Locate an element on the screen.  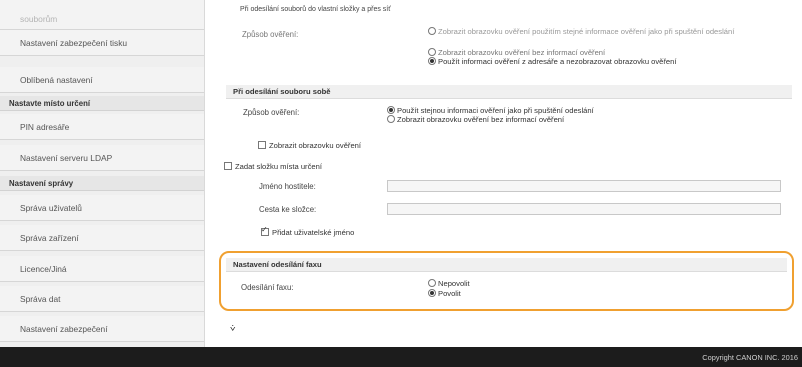
path-label: Cesta ke složce: is located at coordinates (288, 209).